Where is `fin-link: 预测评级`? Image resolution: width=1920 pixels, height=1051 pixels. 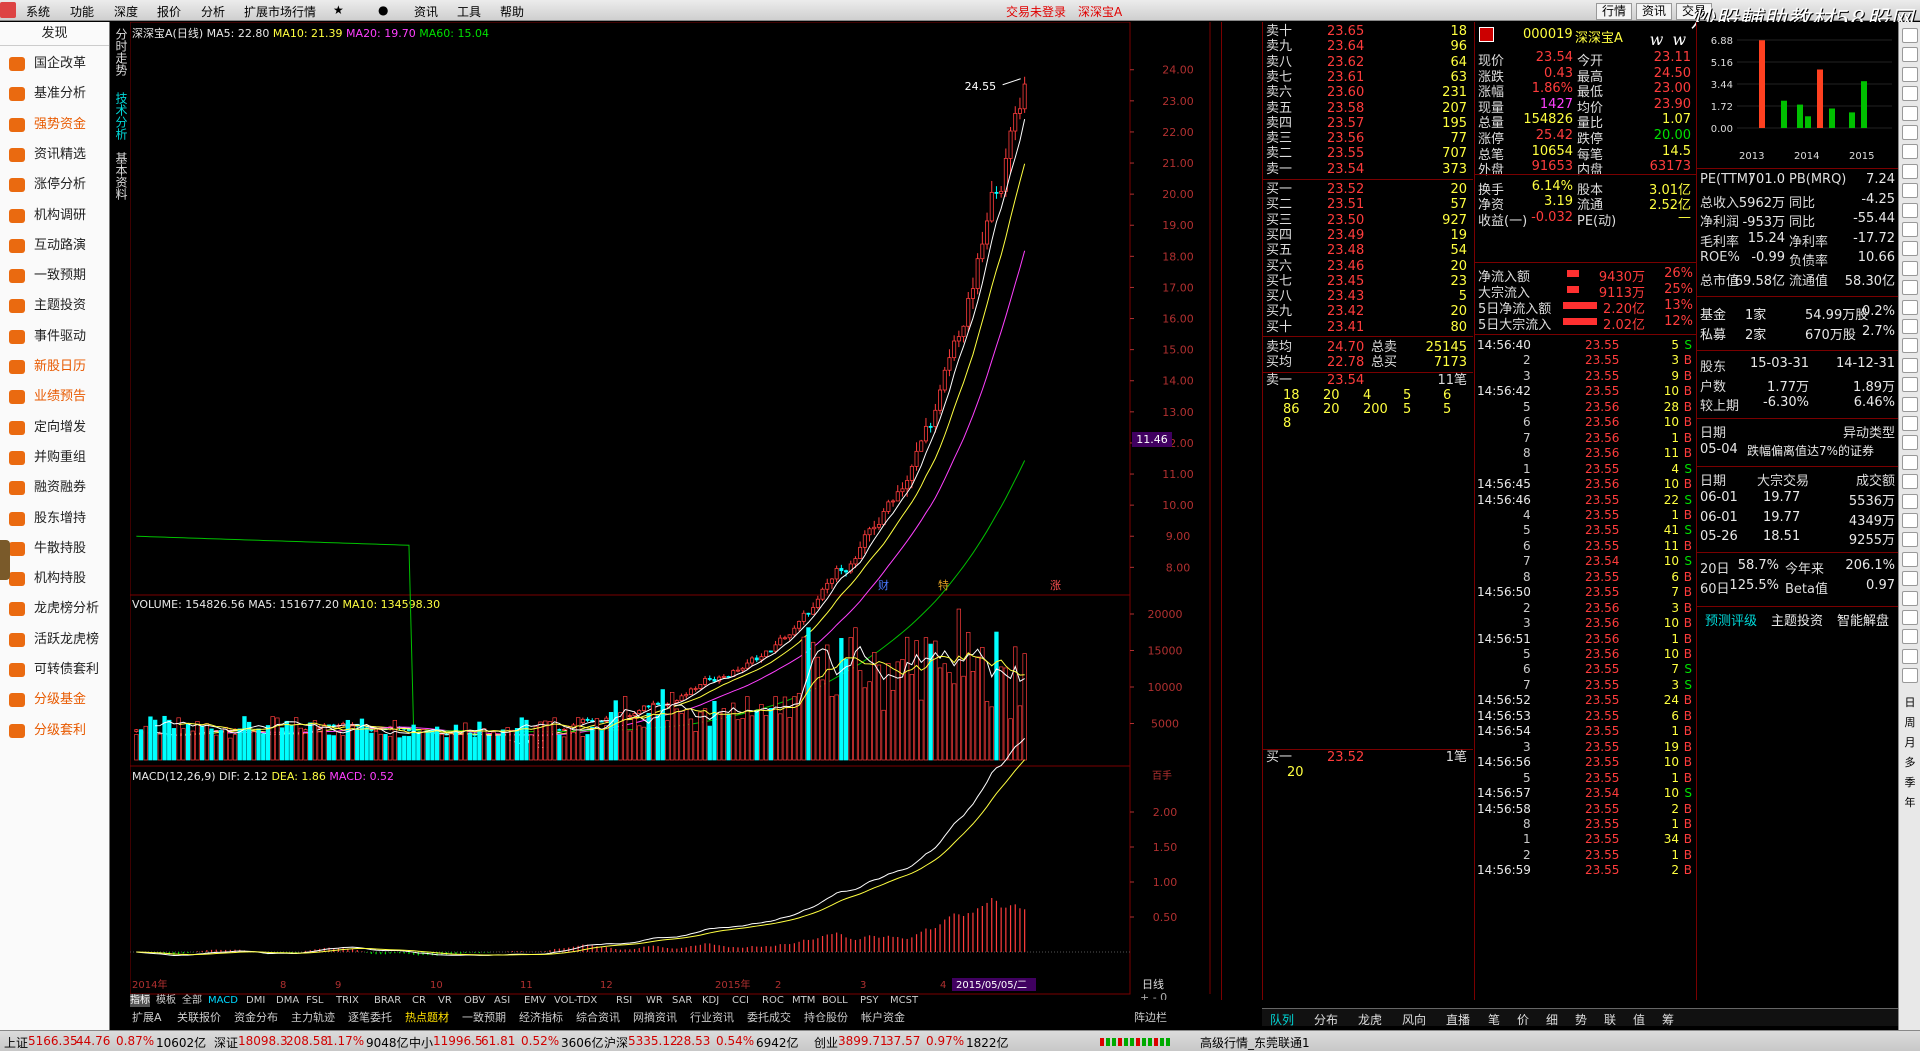
fin-link: 预测评级 is located at coordinates (1731, 619).